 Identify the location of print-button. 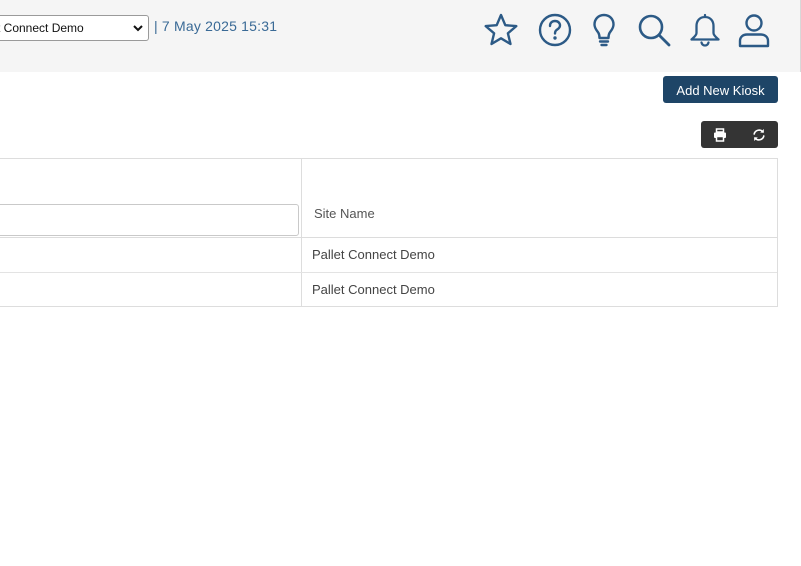
(720, 134).